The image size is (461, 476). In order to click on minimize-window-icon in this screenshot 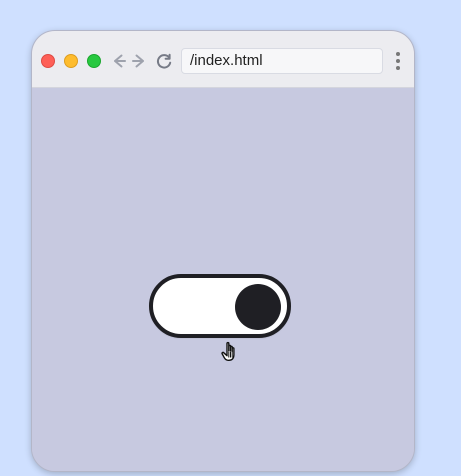, I will do `click(71, 61)`.